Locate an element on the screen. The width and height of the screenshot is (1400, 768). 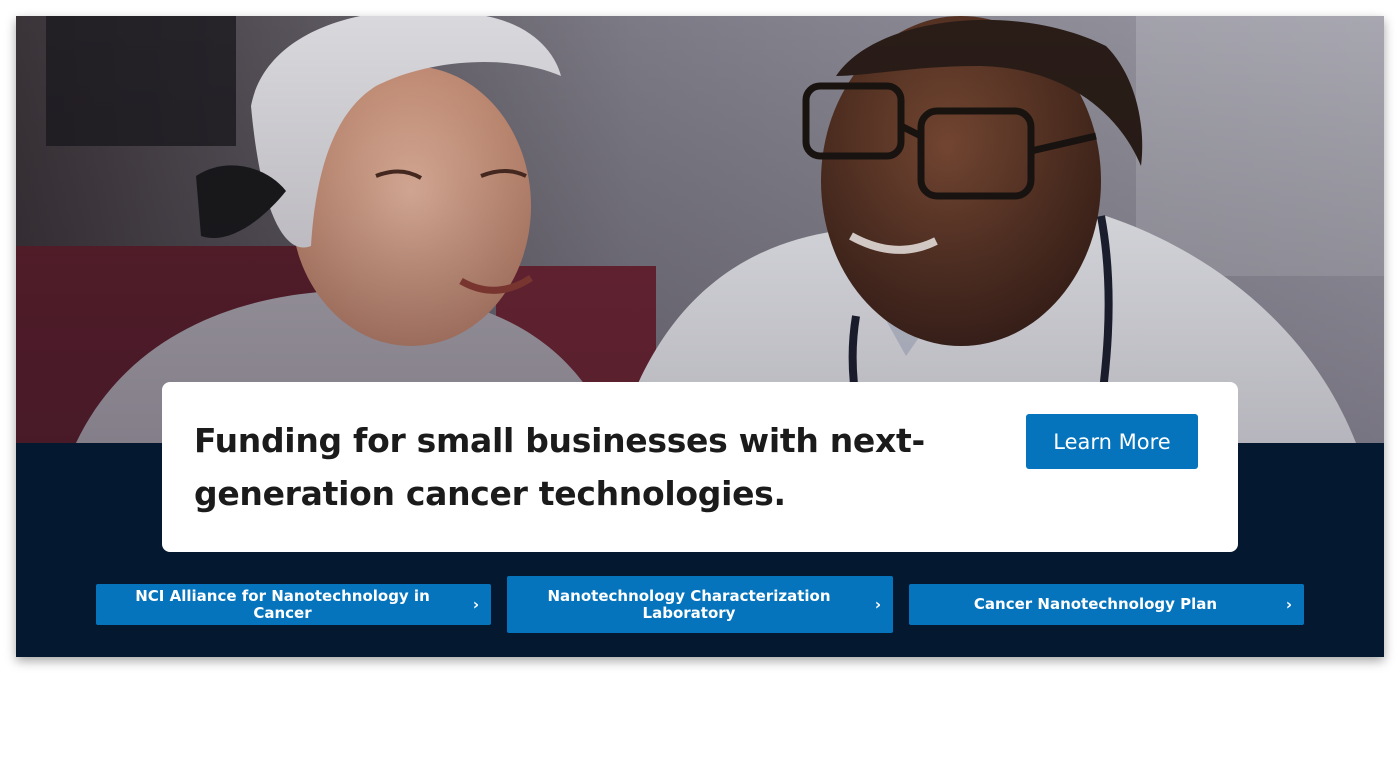
quick-link-label: Cancer Nanotechnology Plan is located at coordinates (1095, 604).